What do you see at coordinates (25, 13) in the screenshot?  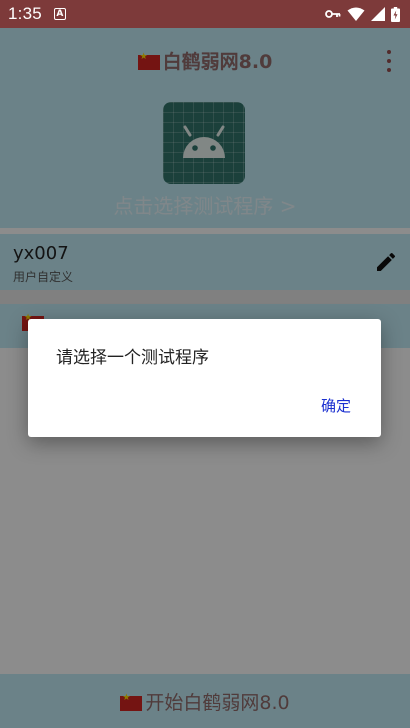 I see `status-time: 1:35` at bounding box center [25, 13].